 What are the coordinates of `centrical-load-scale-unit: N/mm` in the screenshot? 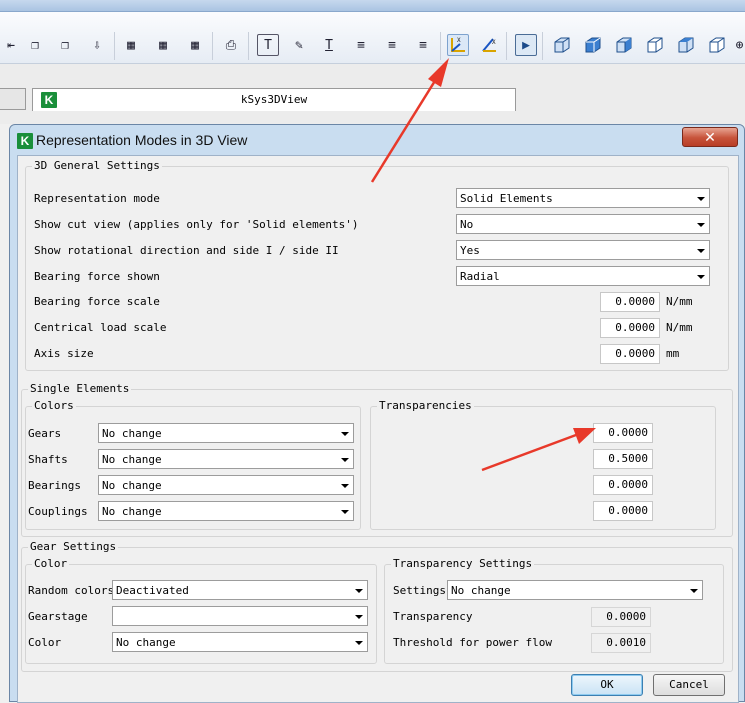 It's located at (679, 327).